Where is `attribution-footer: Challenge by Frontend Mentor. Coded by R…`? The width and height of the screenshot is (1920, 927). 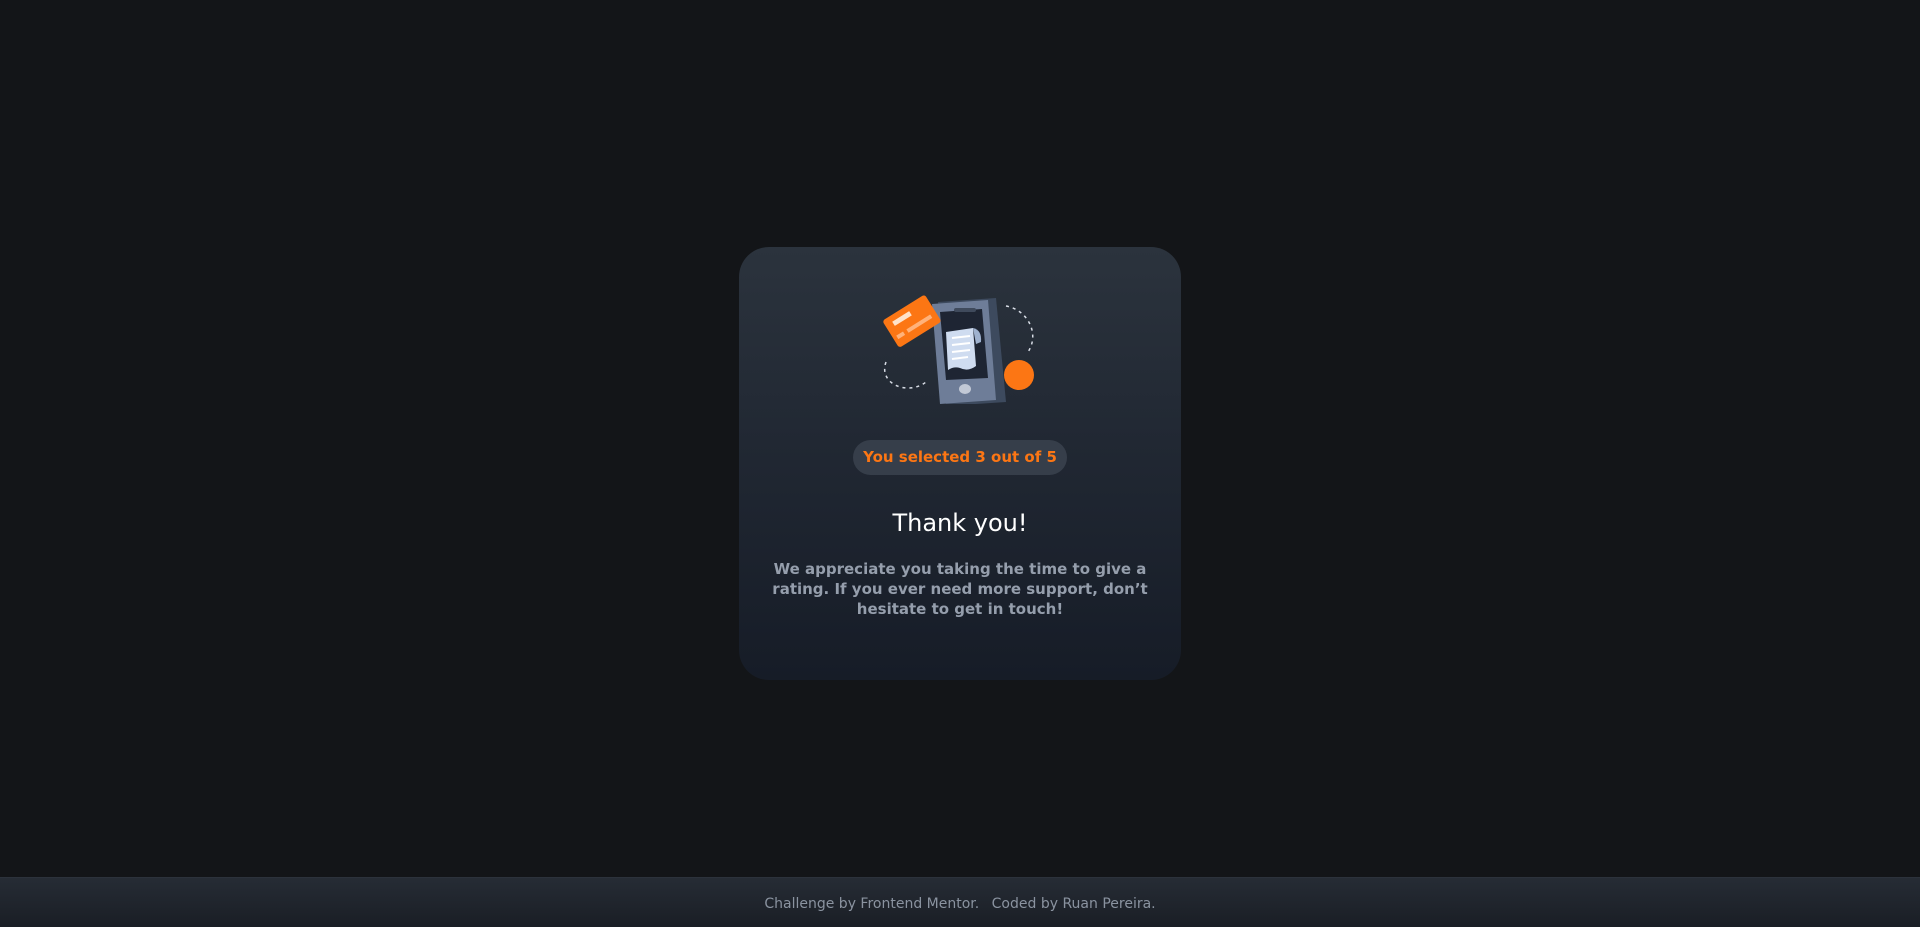 attribution-footer: Challenge by Frontend Mentor. Coded by R… is located at coordinates (960, 902).